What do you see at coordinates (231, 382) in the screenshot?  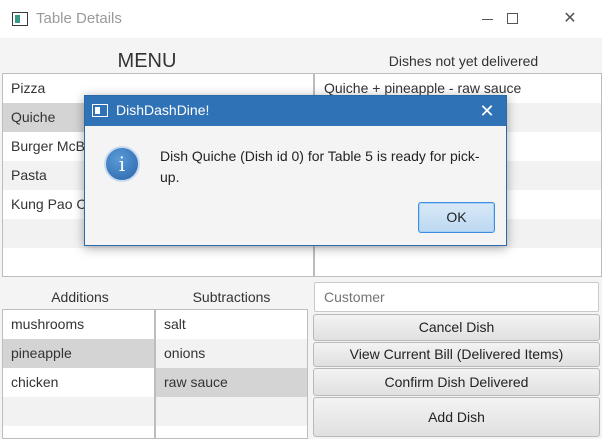 I see `subtraction-item-raw-sauce: raw sauce` at bounding box center [231, 382].